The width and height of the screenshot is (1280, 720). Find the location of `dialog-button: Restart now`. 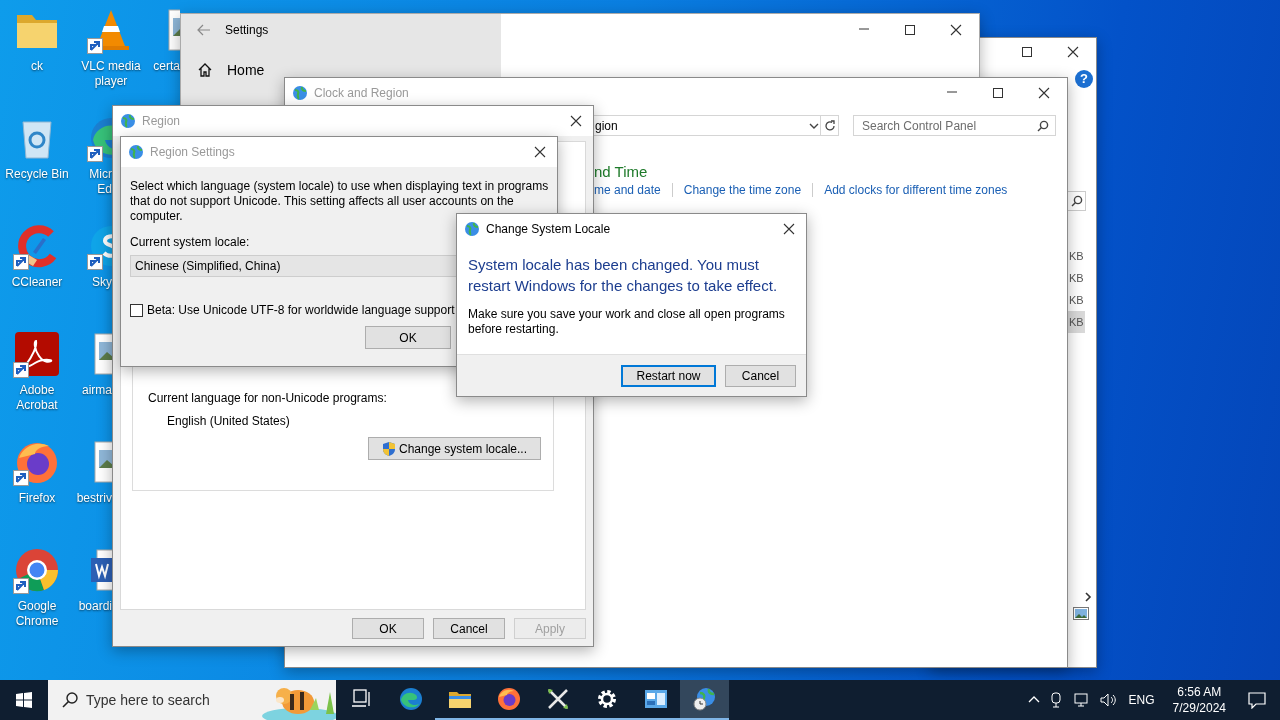

dialog-button: Restart now is located at coordinates (668, 375).